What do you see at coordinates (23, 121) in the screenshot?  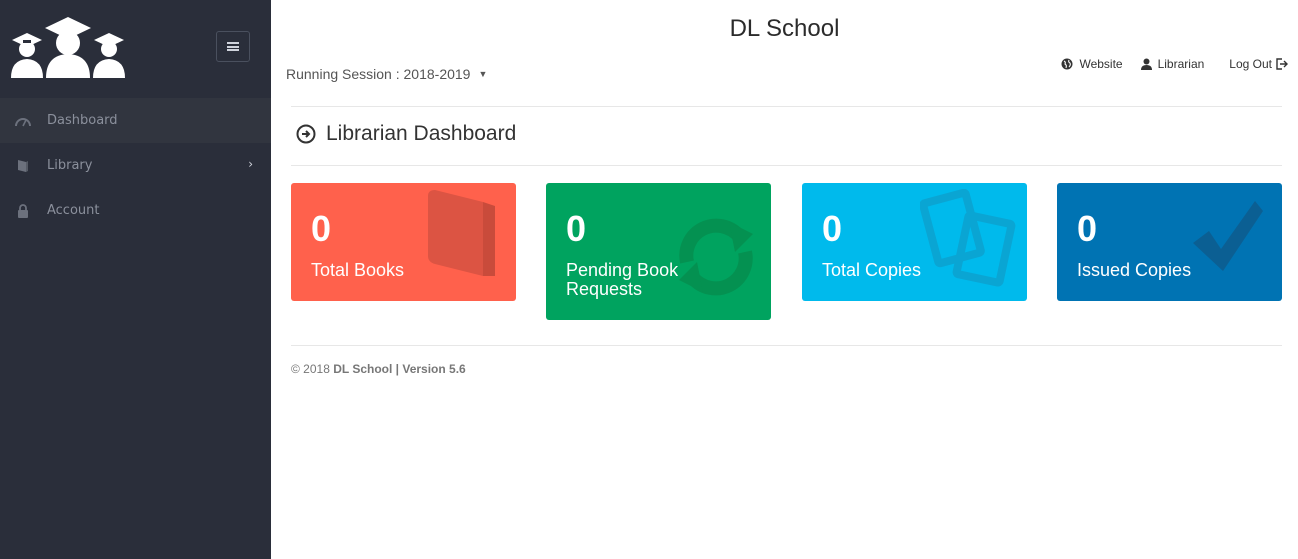 I see `dashboard-icon` at bounding box center [23, 121].